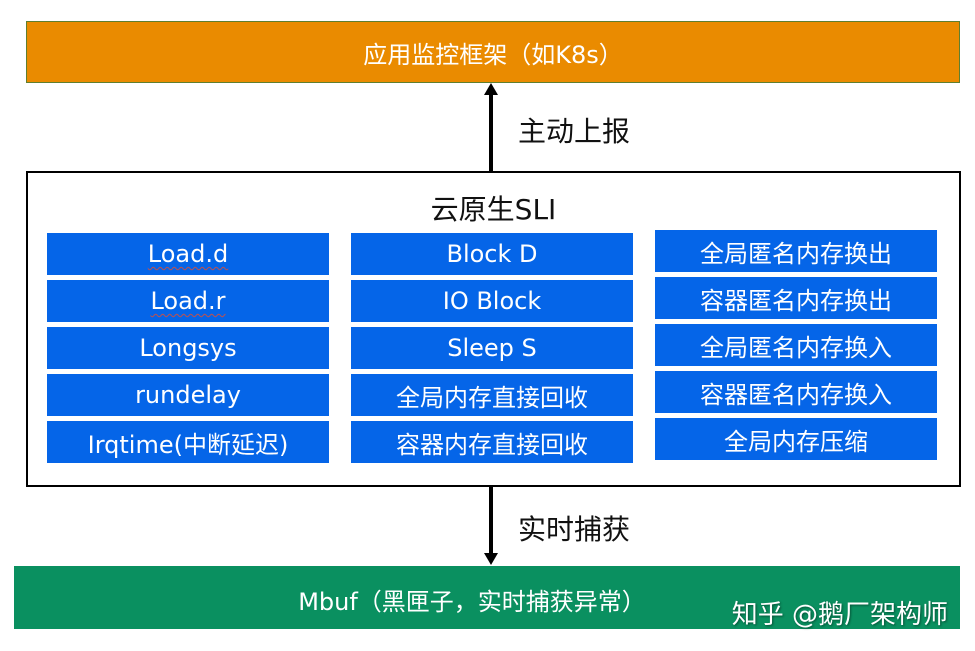 This screenshot has width=975, height=651. I want to click on sli-item: Load.d, so click(188, 254).